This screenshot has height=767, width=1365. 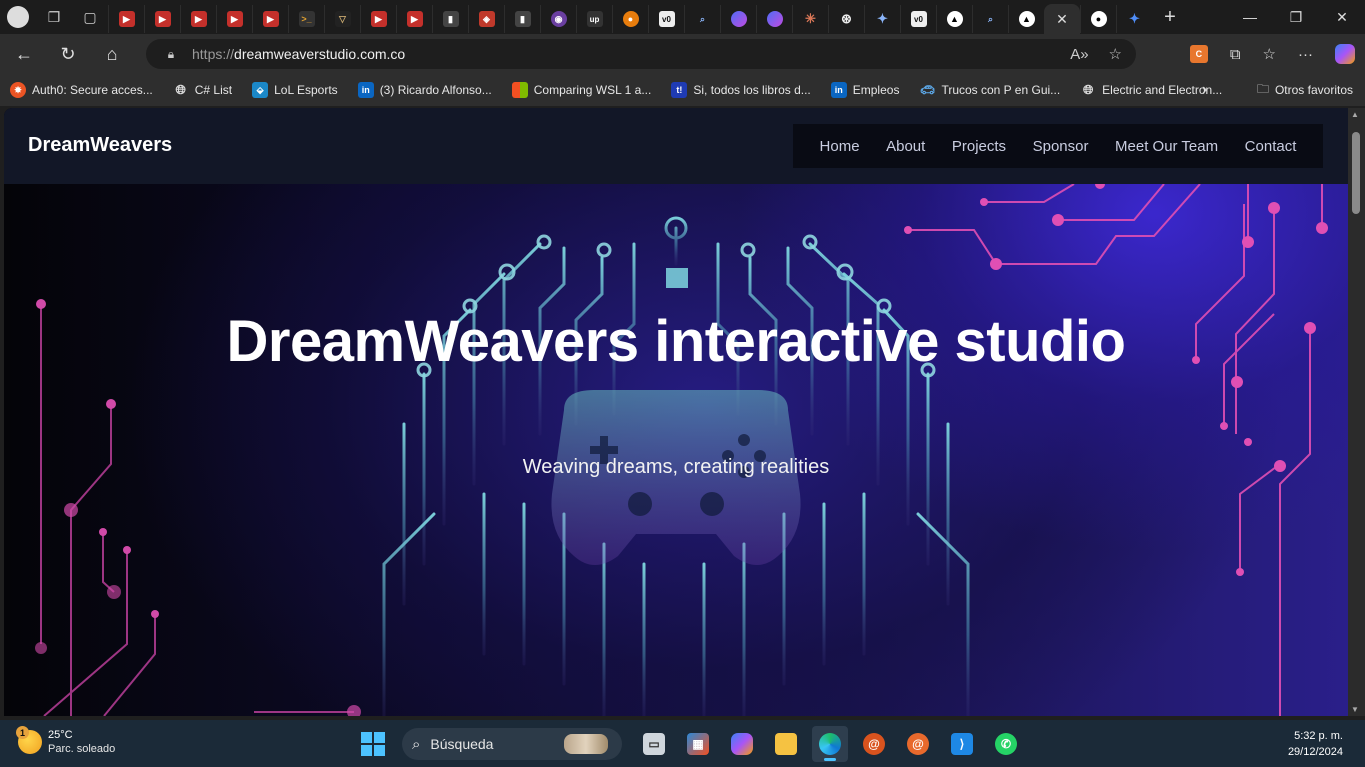 I want to click on tab-openai: ⊛, so click(x=846, y=19).